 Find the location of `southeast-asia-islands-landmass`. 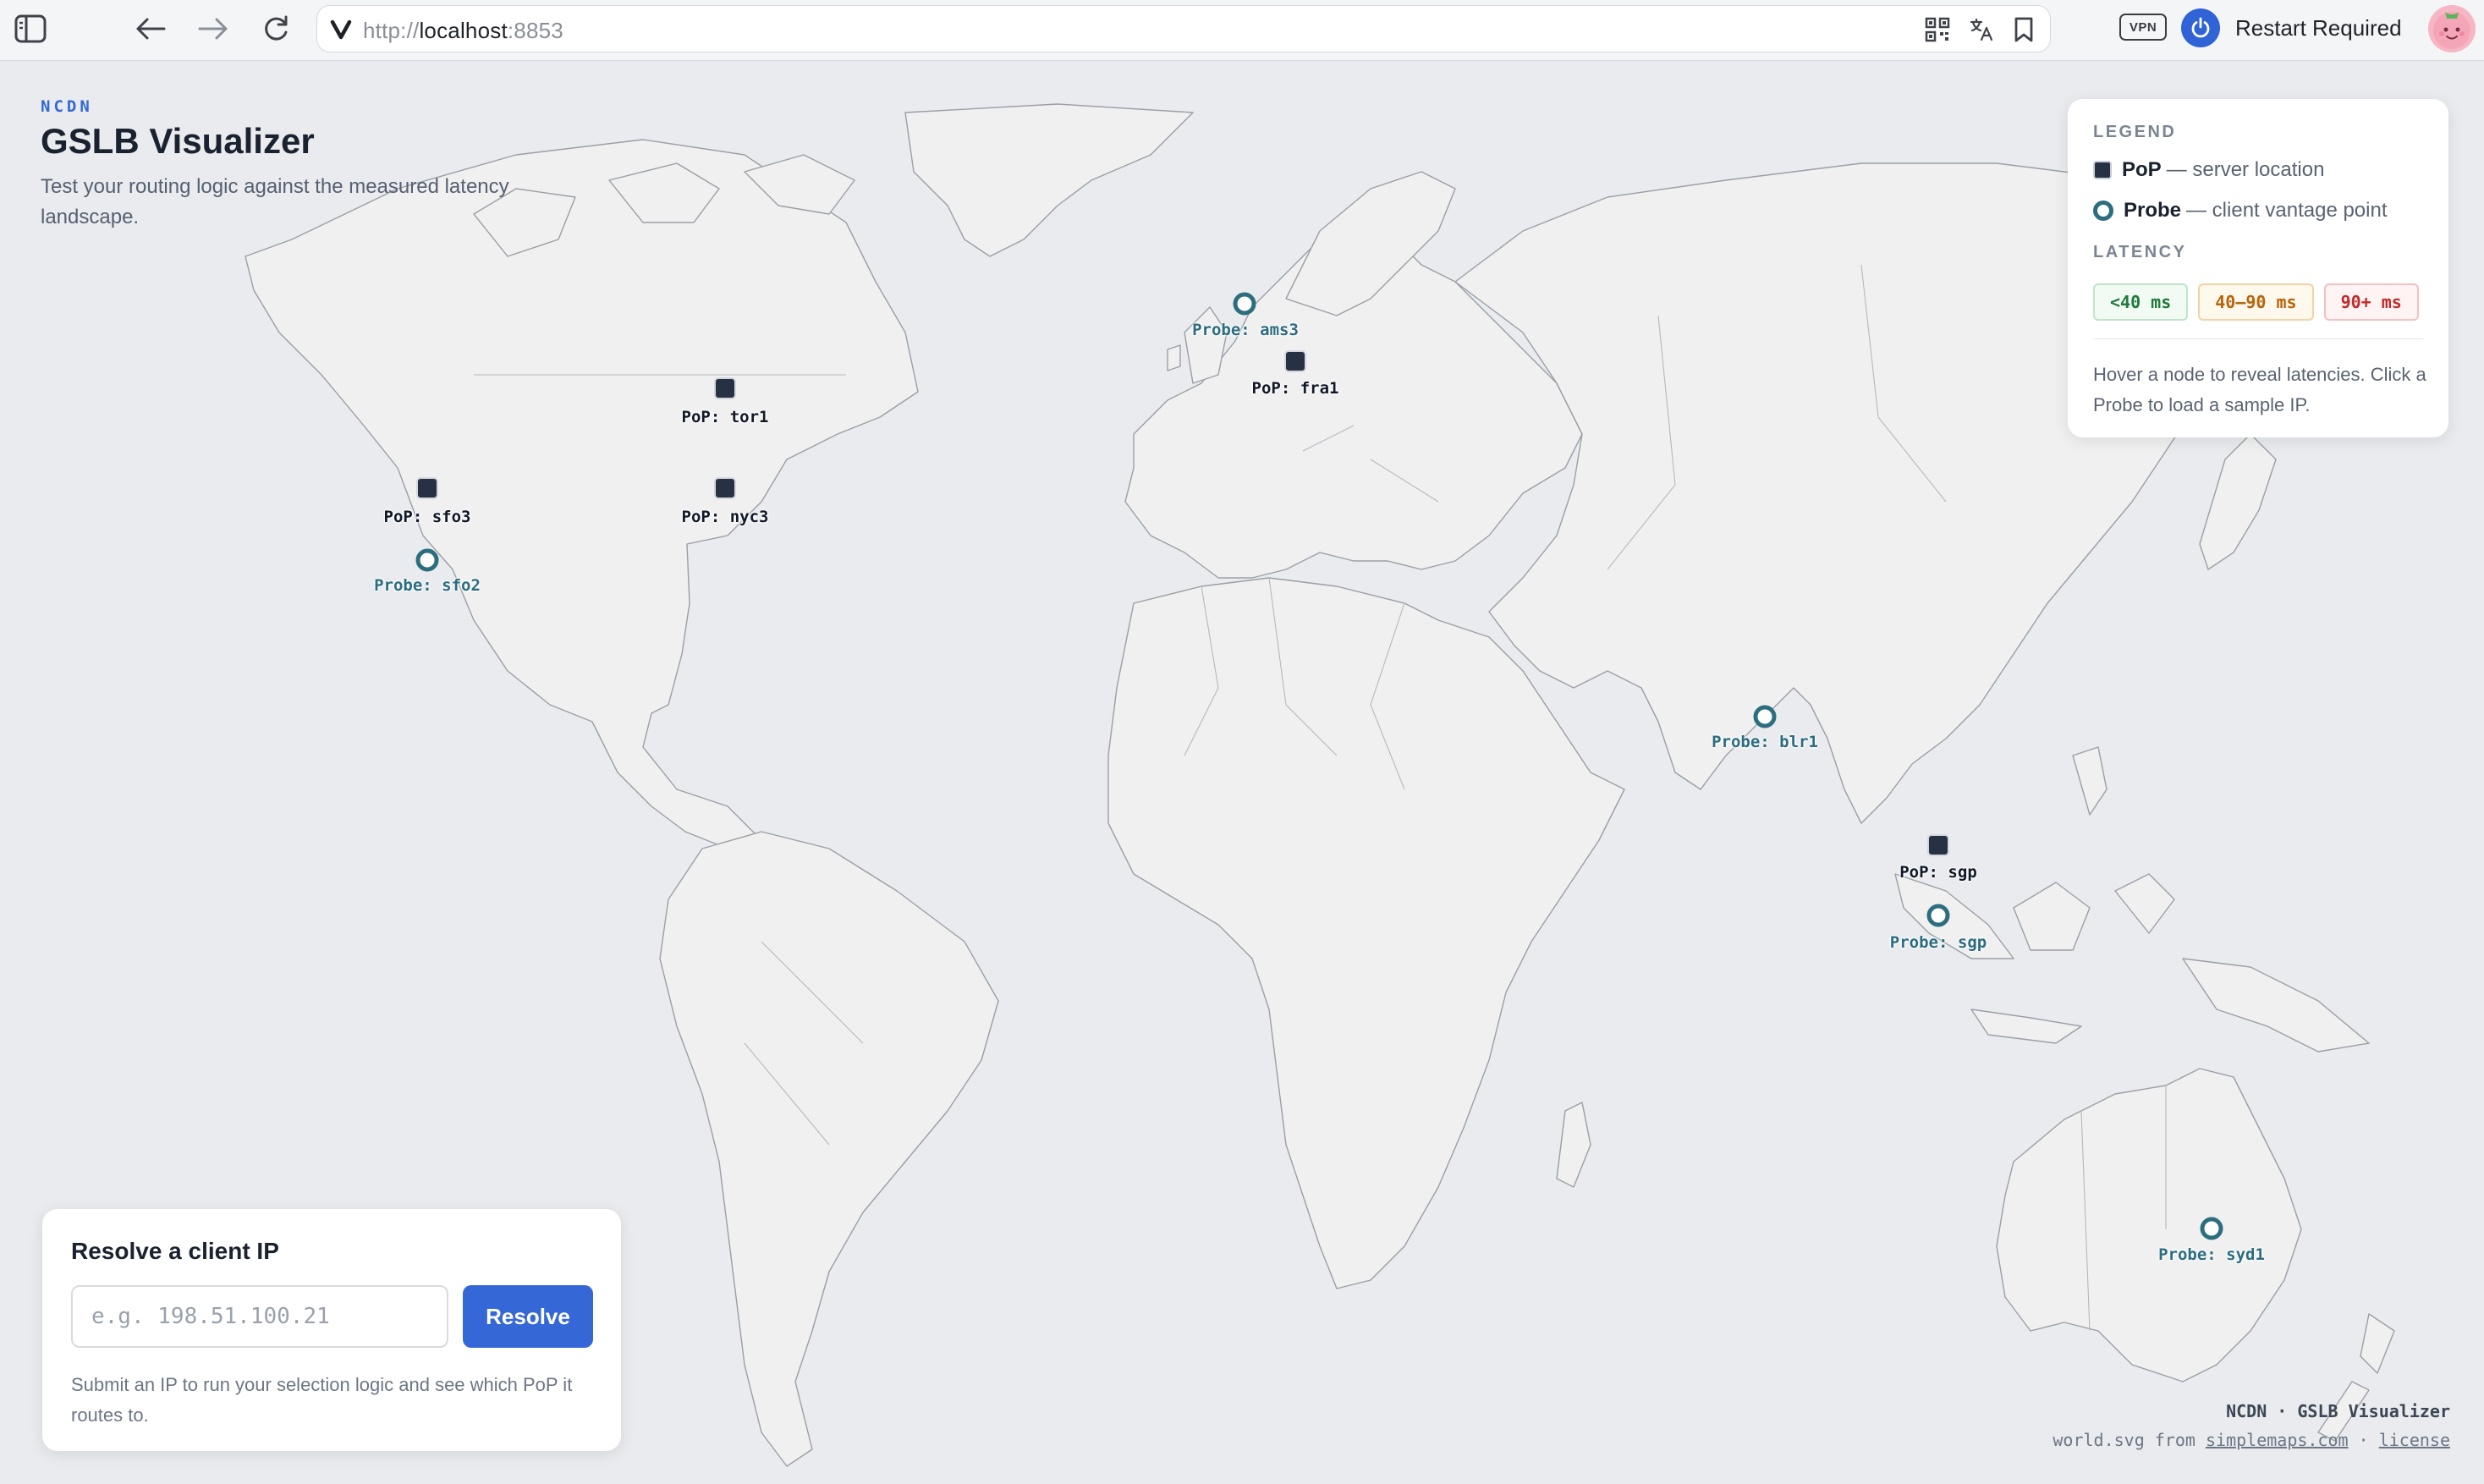

southeast-asia-islands-landmass is located at coordinates (2132, 899).